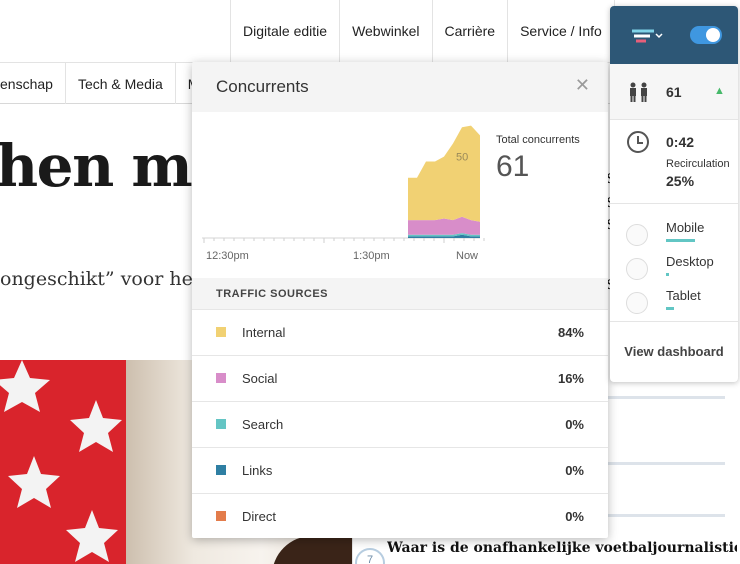 This screenshot has width=740, height=564. What do you see at coordinates (674, 237) in the screenshot?
I see `device-mobile: Mobile` at bounding box center [674, 237].